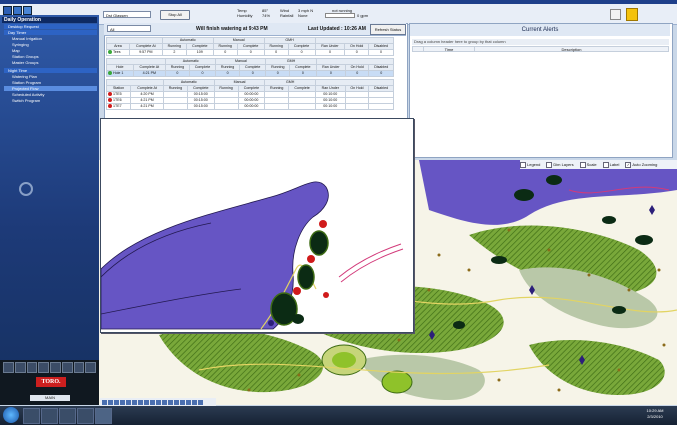 The height and width of the screenshot is (425, 677). What do you see at coordinates (50, 32) in the screenshot?
I see `sidebar-item-day-timer: Day Timer` at bounding box center [50, 32].